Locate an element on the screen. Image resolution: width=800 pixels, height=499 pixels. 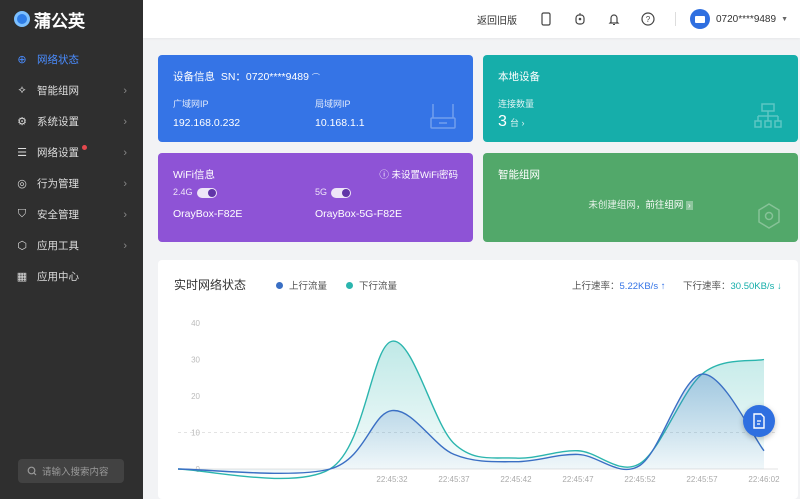
arrow-right-icon: › is located at coordinates (689, 205).